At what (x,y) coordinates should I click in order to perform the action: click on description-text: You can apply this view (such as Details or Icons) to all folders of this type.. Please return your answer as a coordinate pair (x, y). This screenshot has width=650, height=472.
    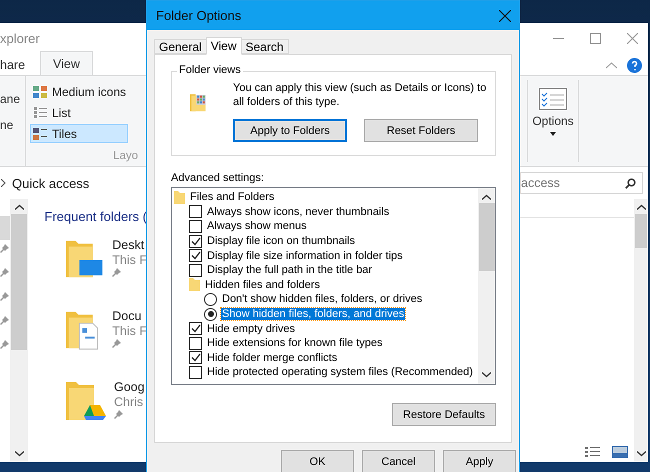
    Looking at the image, I should click on (360, 95).